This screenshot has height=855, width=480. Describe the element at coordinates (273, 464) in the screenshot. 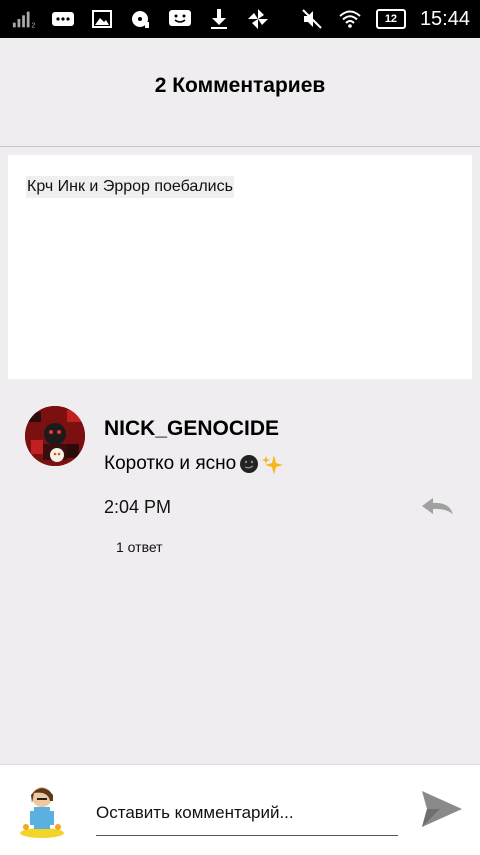

I see `sparkles-icon` at that location.